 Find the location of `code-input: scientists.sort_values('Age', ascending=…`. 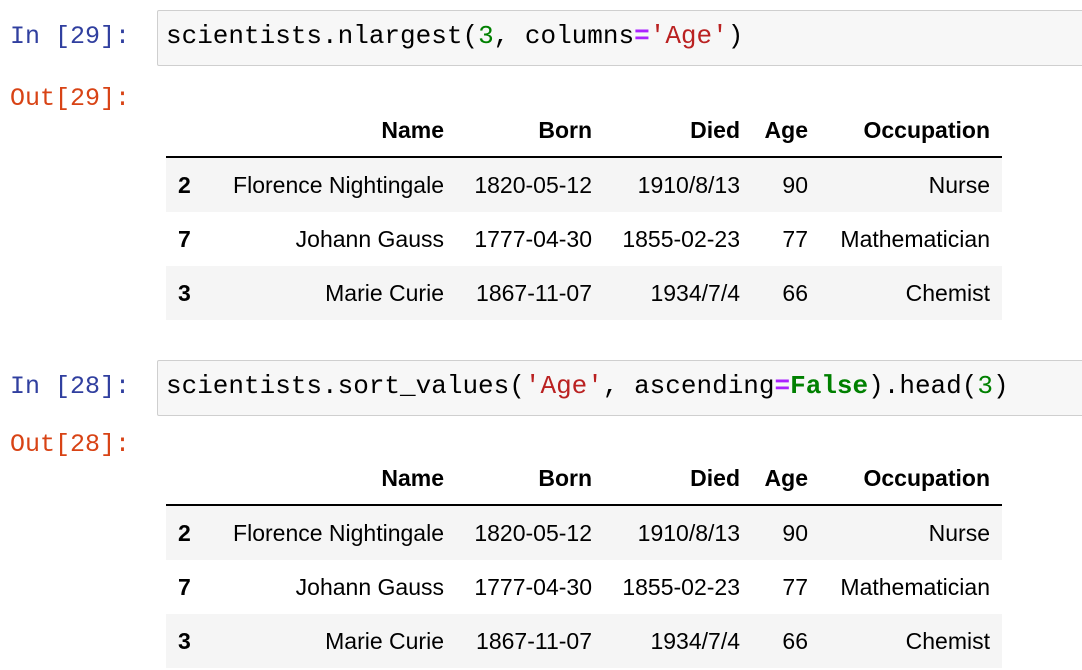

code-input: scientists.sort_values('Age', ascending=… is located at coordinates (619, 388).